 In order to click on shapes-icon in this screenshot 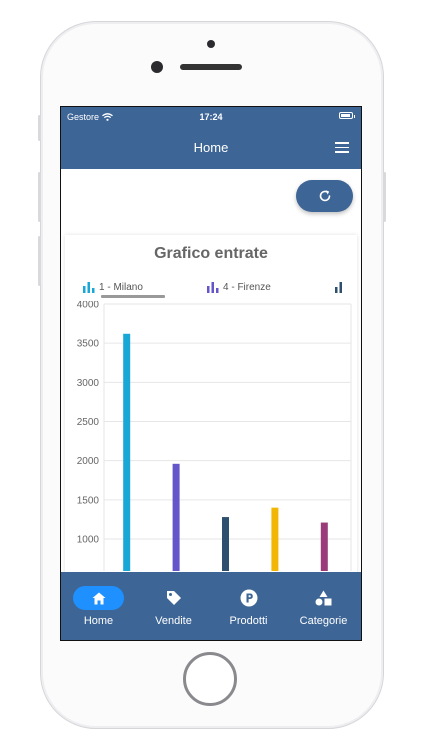, I will do `click(323, 598)`.